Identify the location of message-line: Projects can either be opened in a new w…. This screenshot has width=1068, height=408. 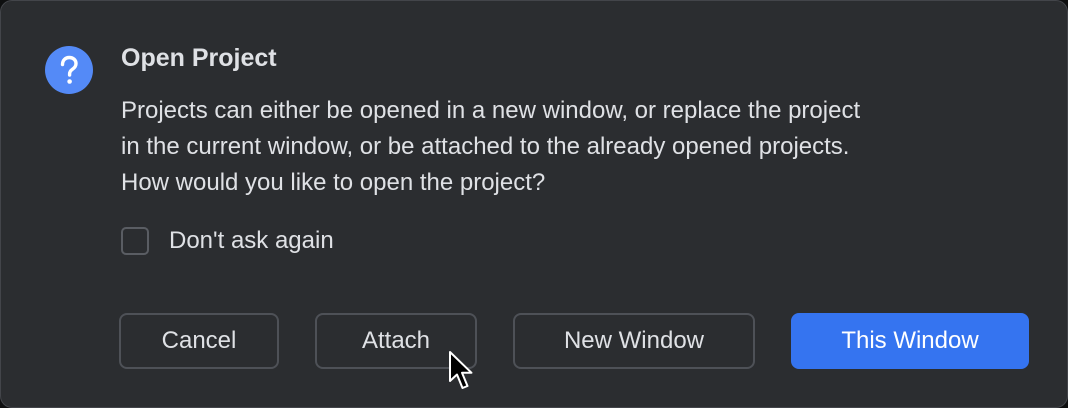
(491, 110).